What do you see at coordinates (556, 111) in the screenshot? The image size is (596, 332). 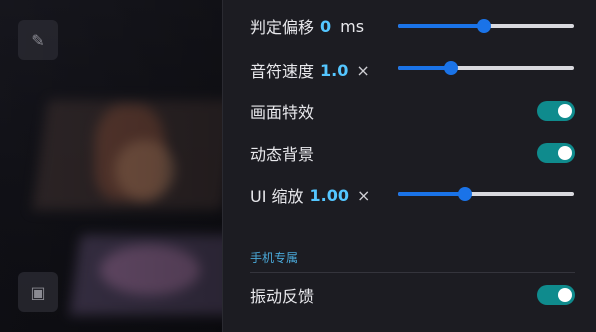 I see `visual-effects-toggle` at bounding box center [556, 111].